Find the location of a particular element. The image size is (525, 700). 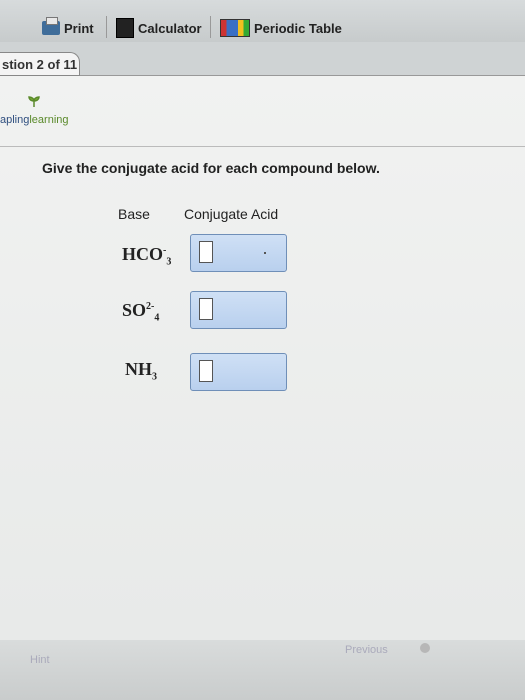

print-label: Print is located at coordinates (79, 28).